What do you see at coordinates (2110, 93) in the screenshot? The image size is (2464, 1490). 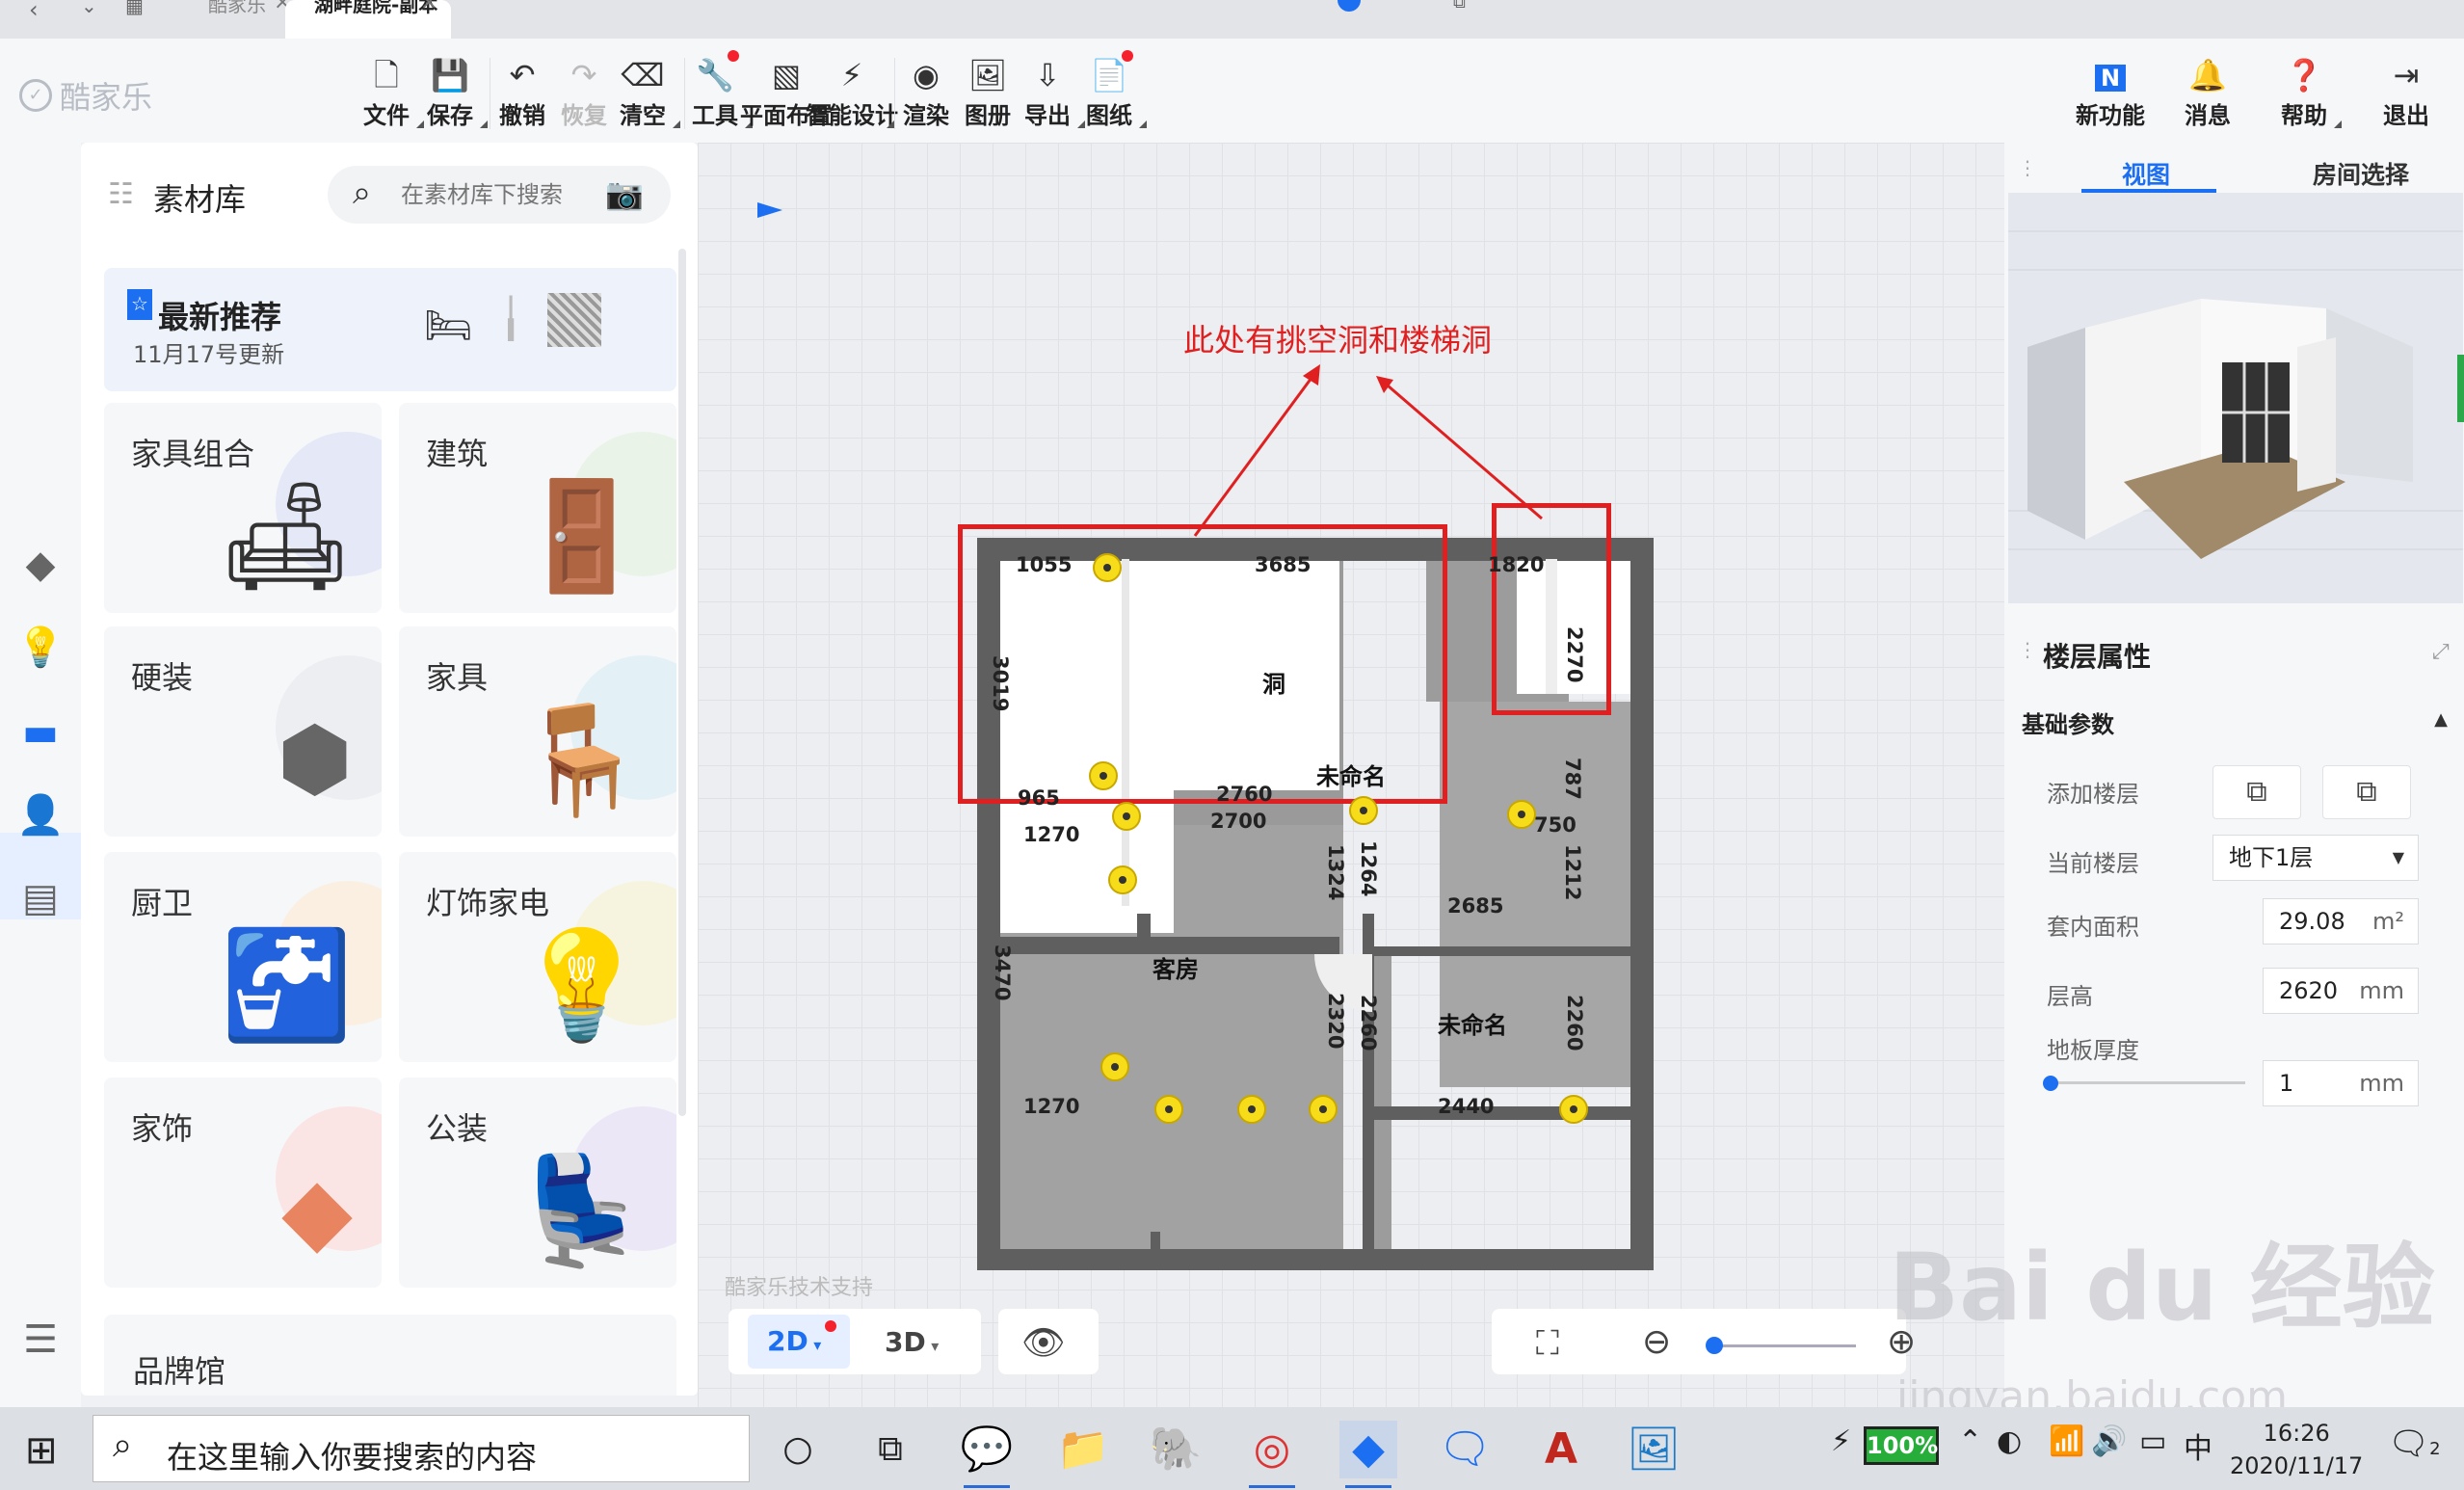 I see `new-feature-button: N 新功能` at bounding box center [2110, 93].